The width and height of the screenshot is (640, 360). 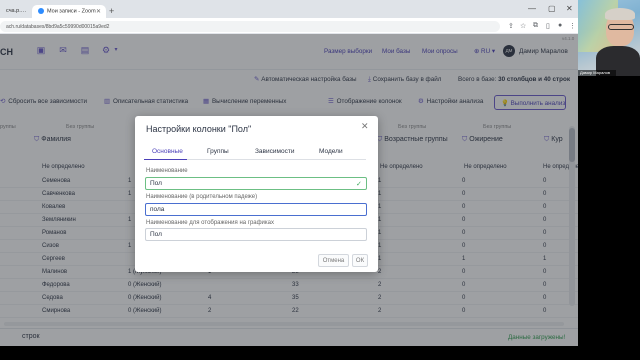 I want to click on share-icon: ⇪, so click(x=511, y=26).